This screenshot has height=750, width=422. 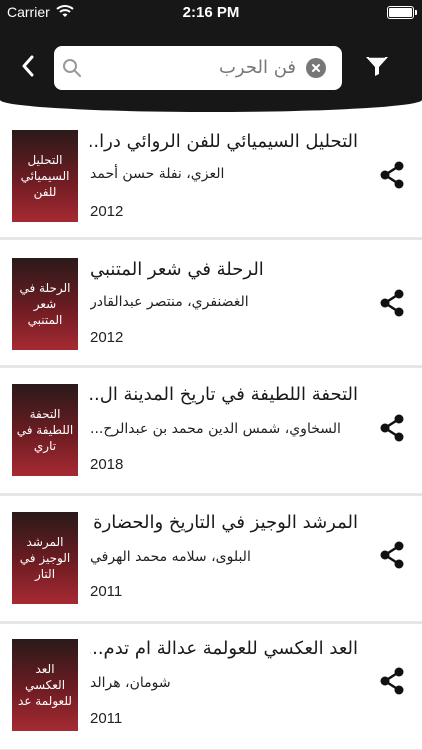 I want to click on filter-button, so click(x=377, y=68).